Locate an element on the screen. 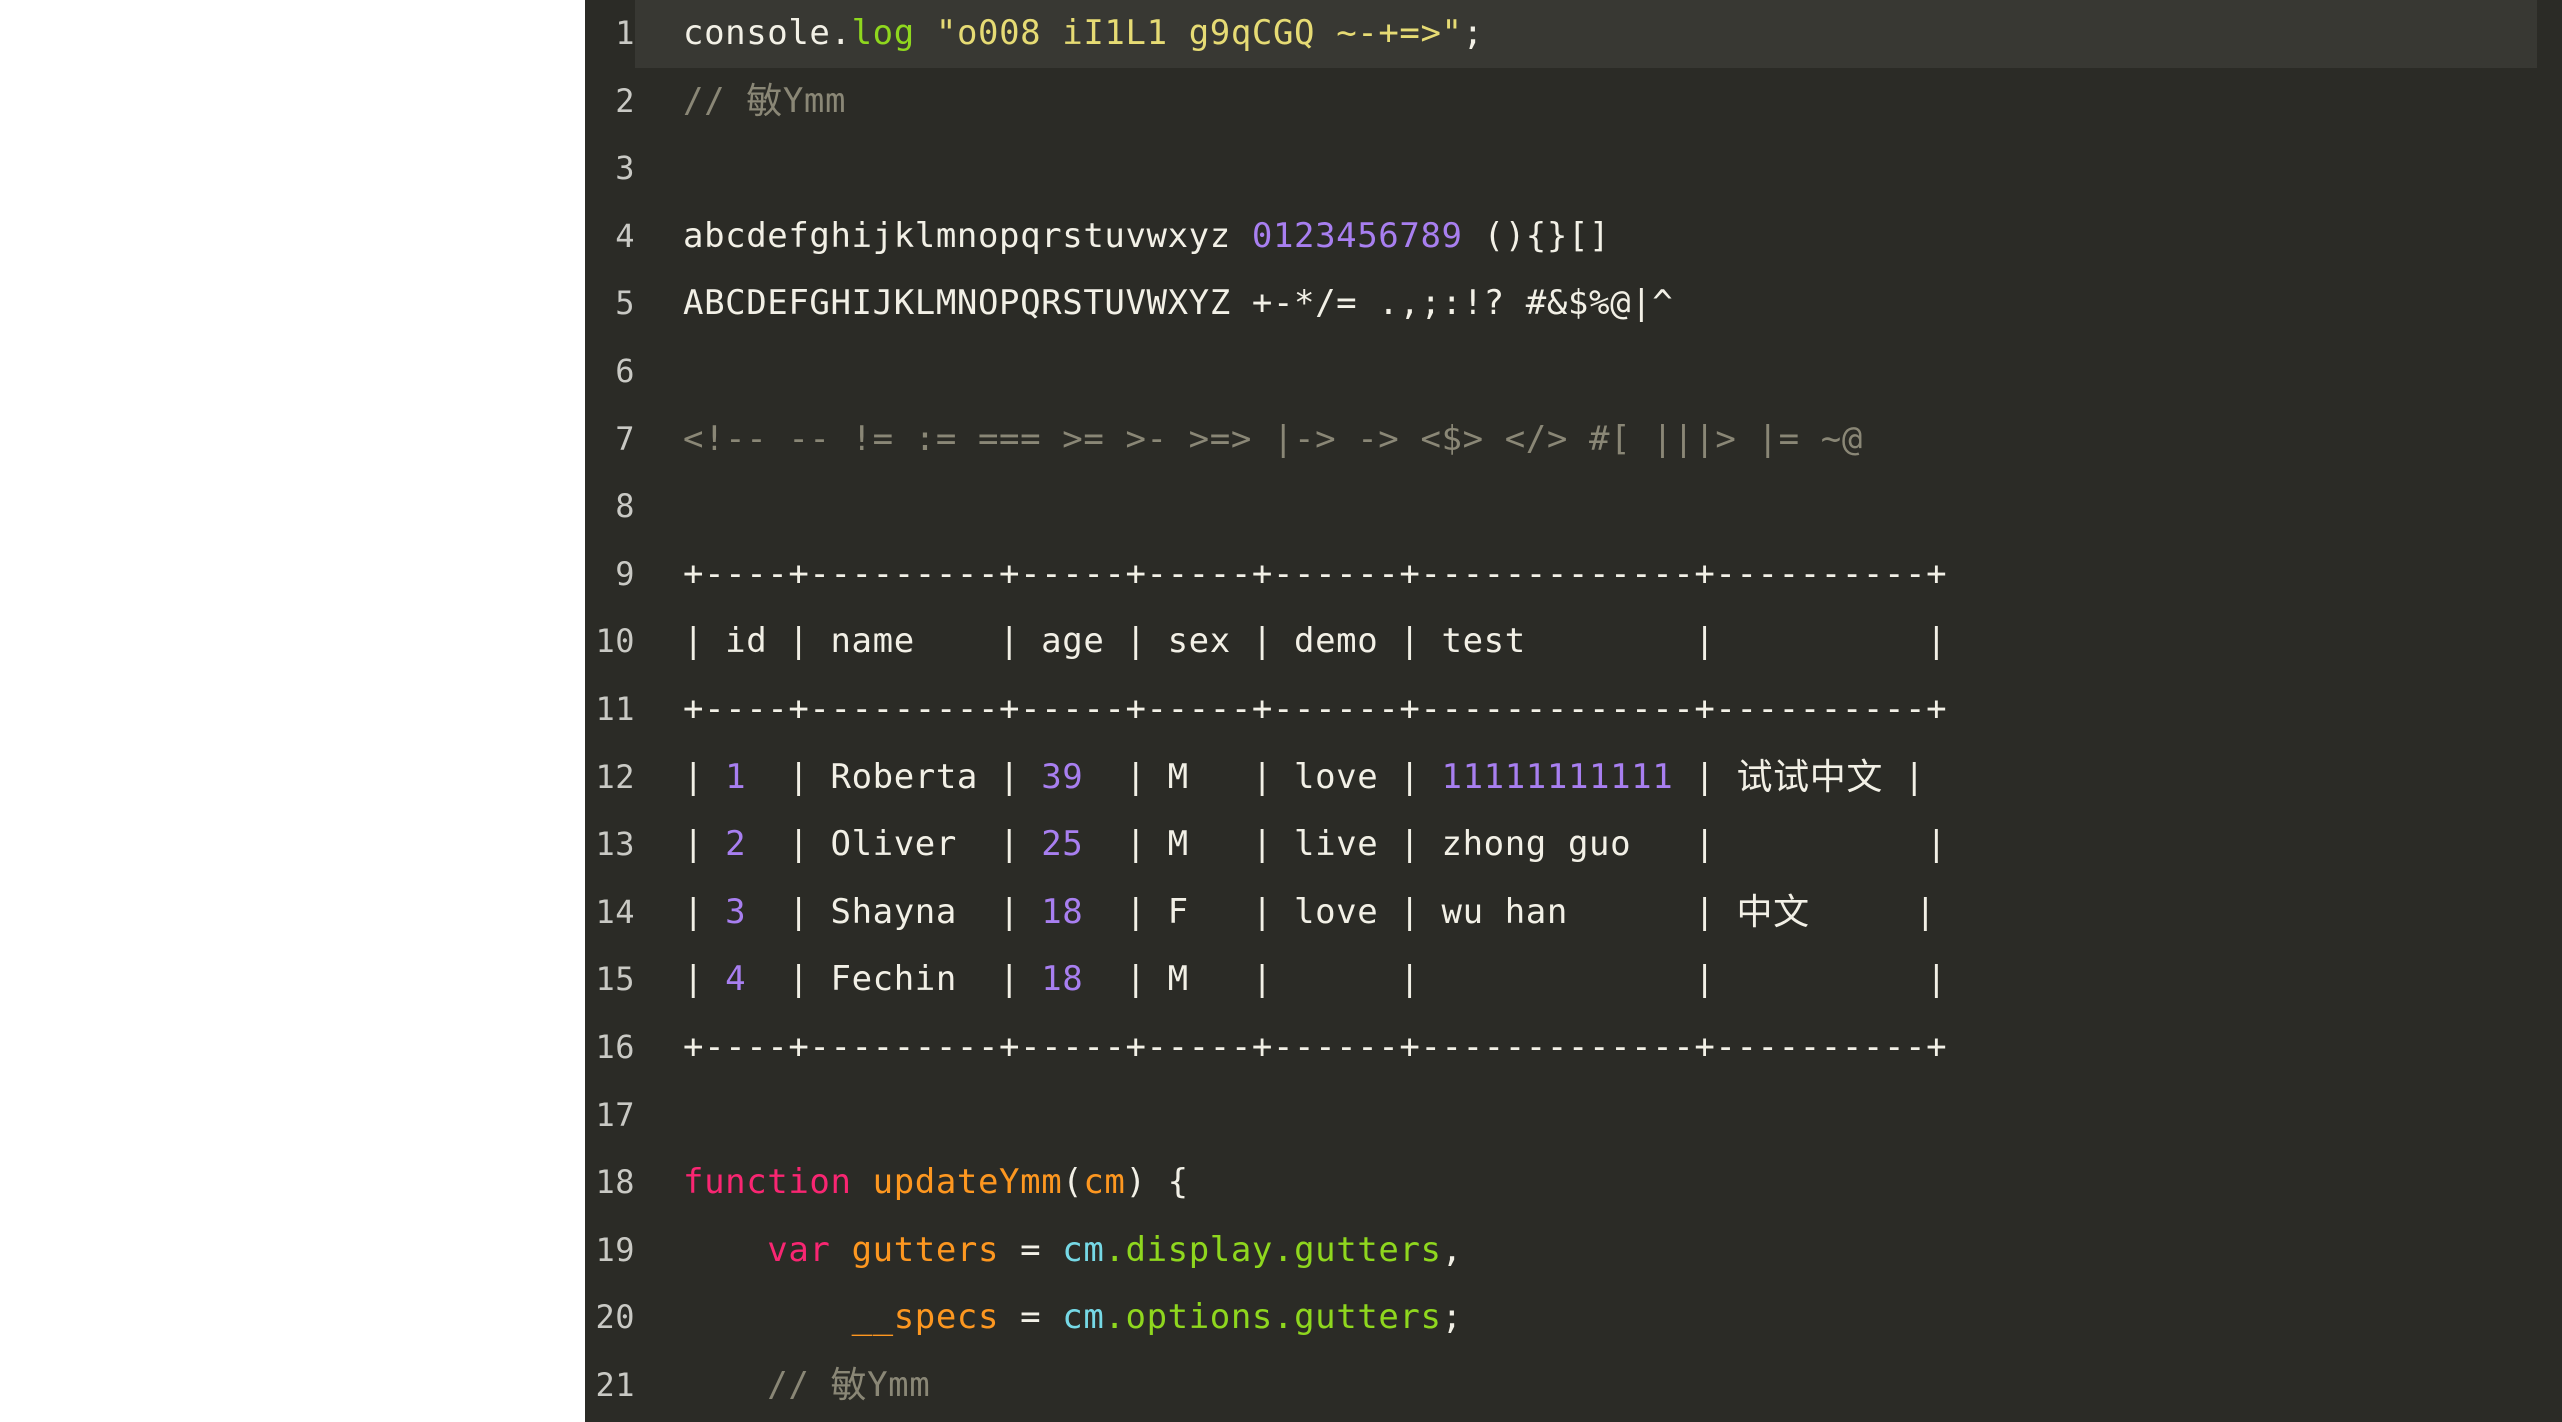 The width and height of the screenshot is (2562, 1422). code-line: 8 is located at coordinates (1573, 507).